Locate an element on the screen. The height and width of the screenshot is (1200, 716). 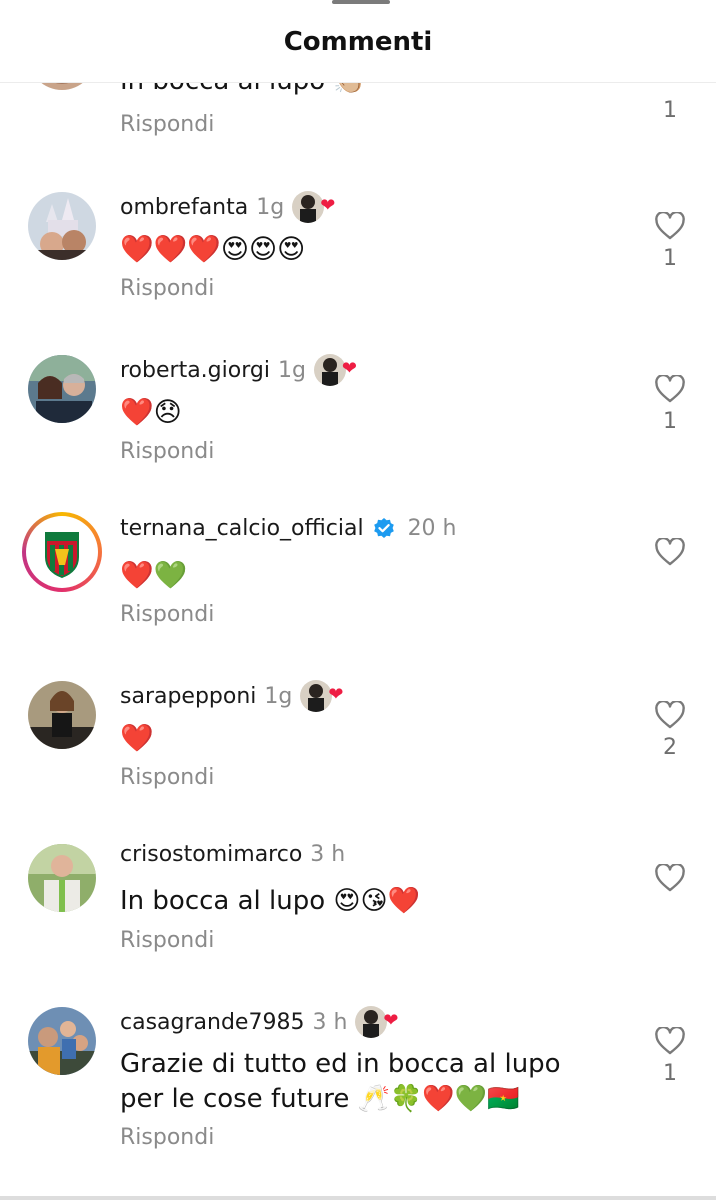
like-count: 2 is located at coordinates (670, 747).